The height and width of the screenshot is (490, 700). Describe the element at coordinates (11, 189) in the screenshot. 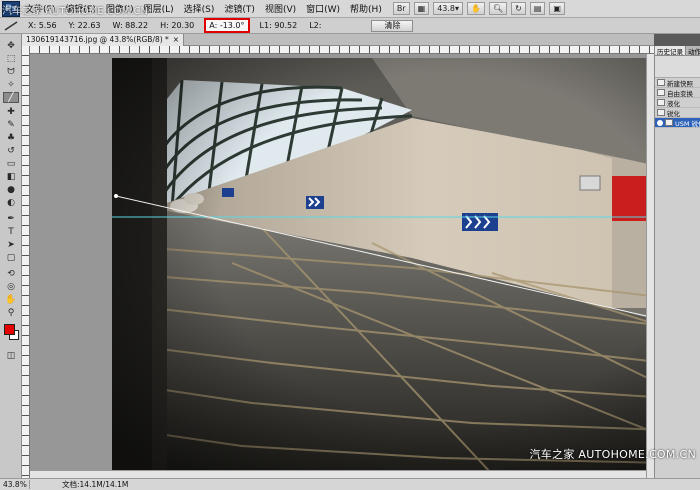

I see `blur-tool-icon: ●` at that location.